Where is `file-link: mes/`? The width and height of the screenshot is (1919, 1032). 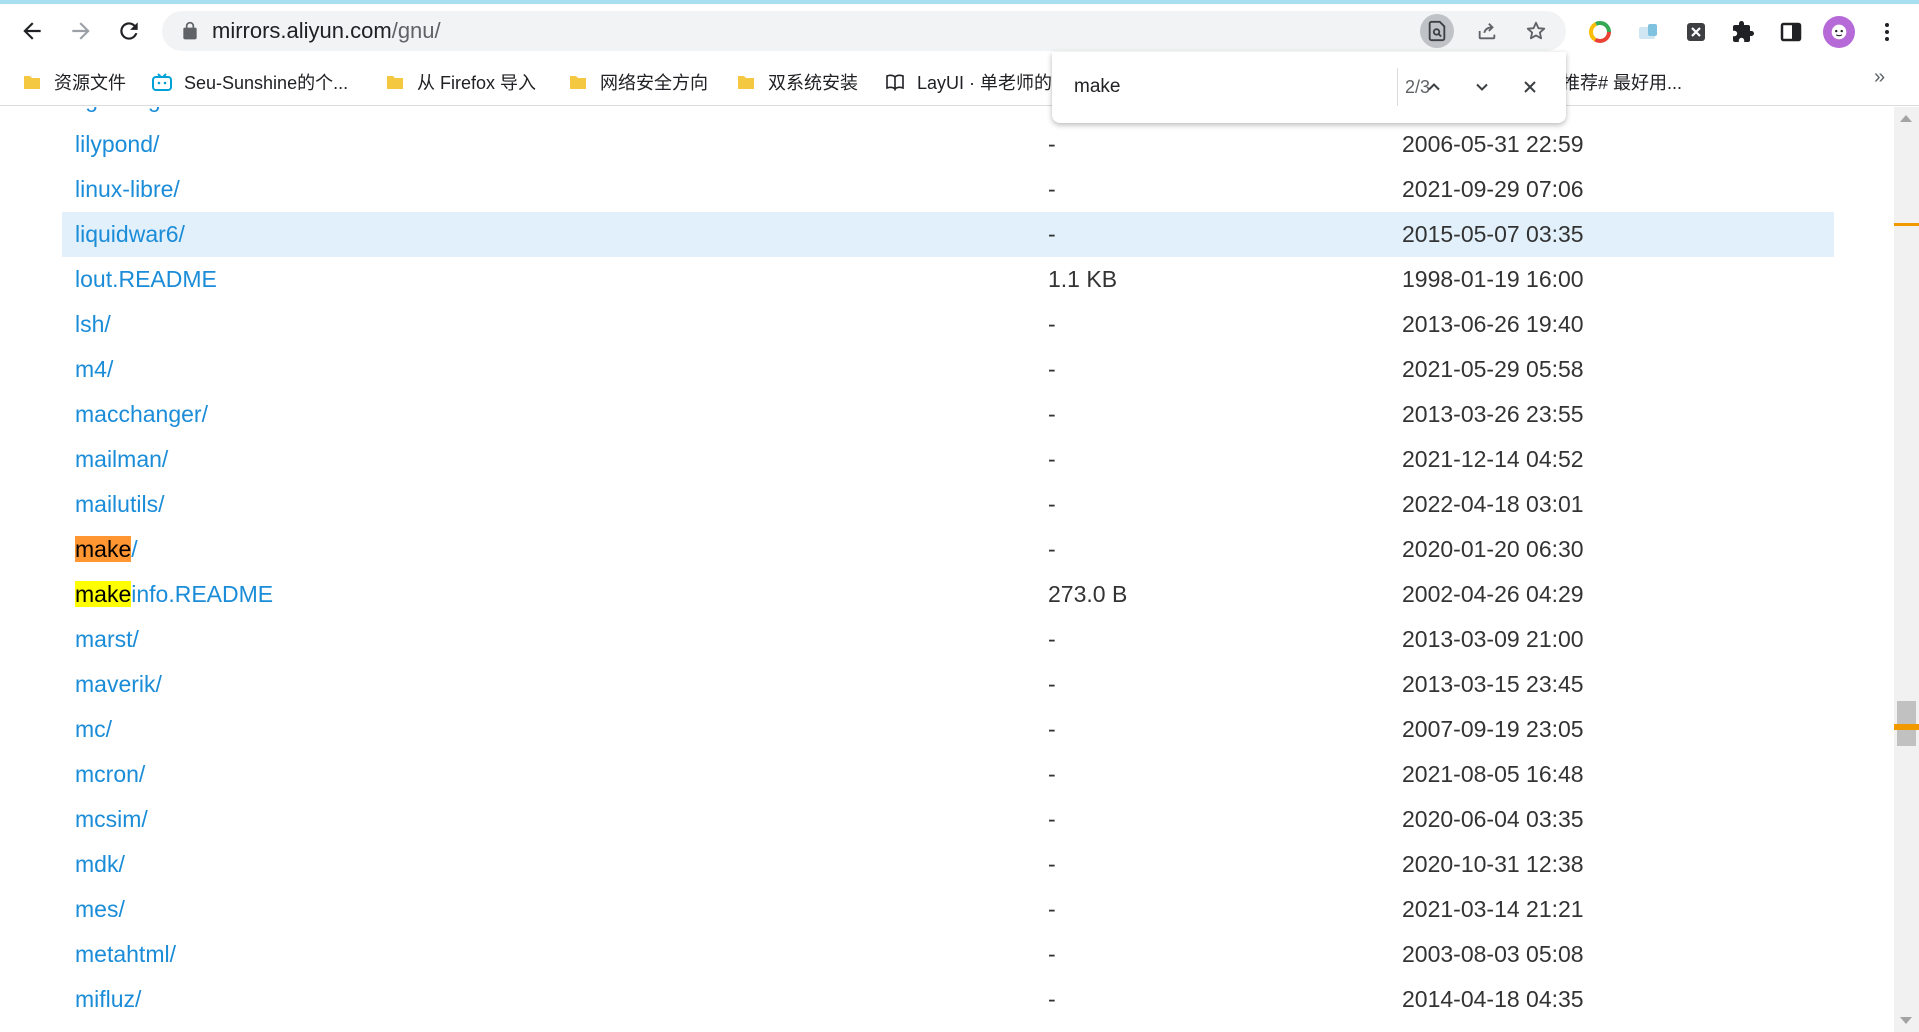 file-link: mes/ is located at coordinates (100, 909).